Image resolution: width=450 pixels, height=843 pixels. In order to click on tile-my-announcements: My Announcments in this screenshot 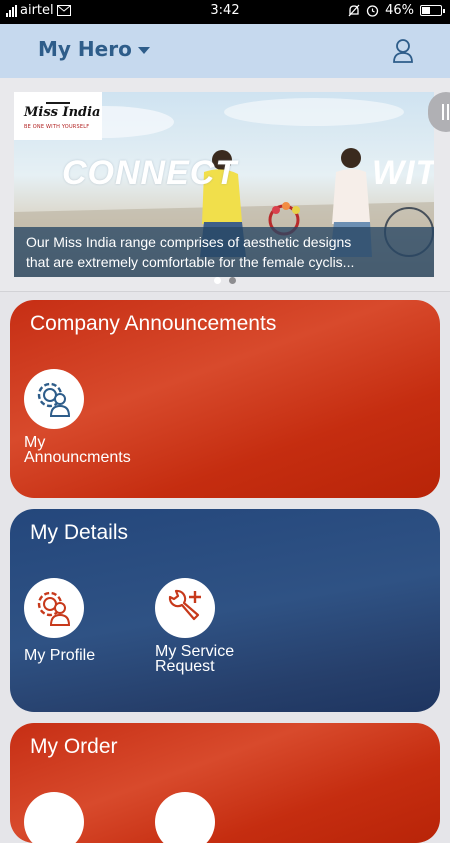, I will do `click(89, 417)`.